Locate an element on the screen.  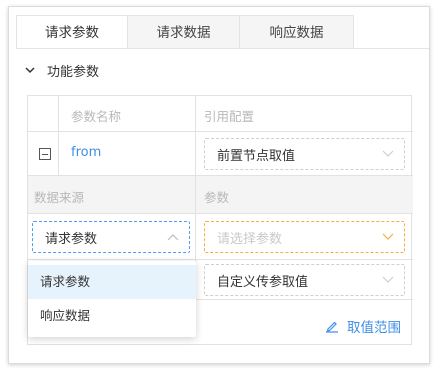
dropdown-option-response-data: 响应数据 is located at coordinates (112, 316).